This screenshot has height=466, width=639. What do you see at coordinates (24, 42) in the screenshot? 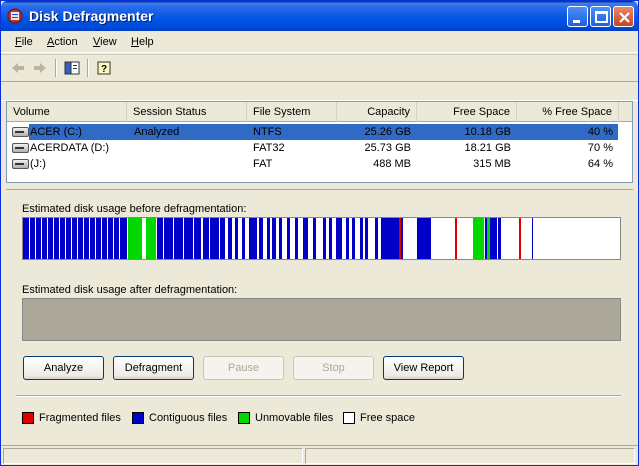
I see `menu-file: File` at bounding box center [24, 42].